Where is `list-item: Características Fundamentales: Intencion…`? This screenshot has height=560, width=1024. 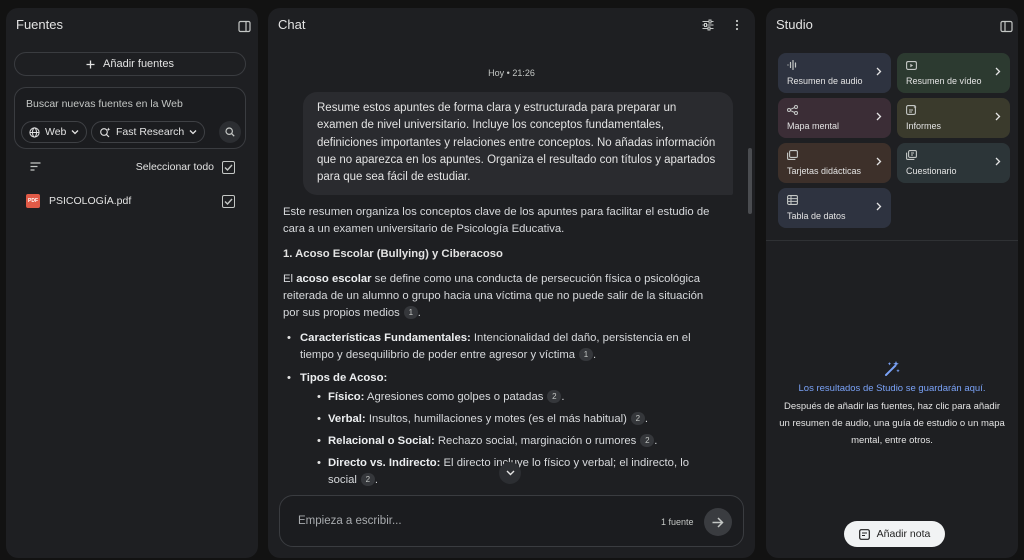 list-item: Características Fundamentales: Intencion… is located at coordinates (500, 347).